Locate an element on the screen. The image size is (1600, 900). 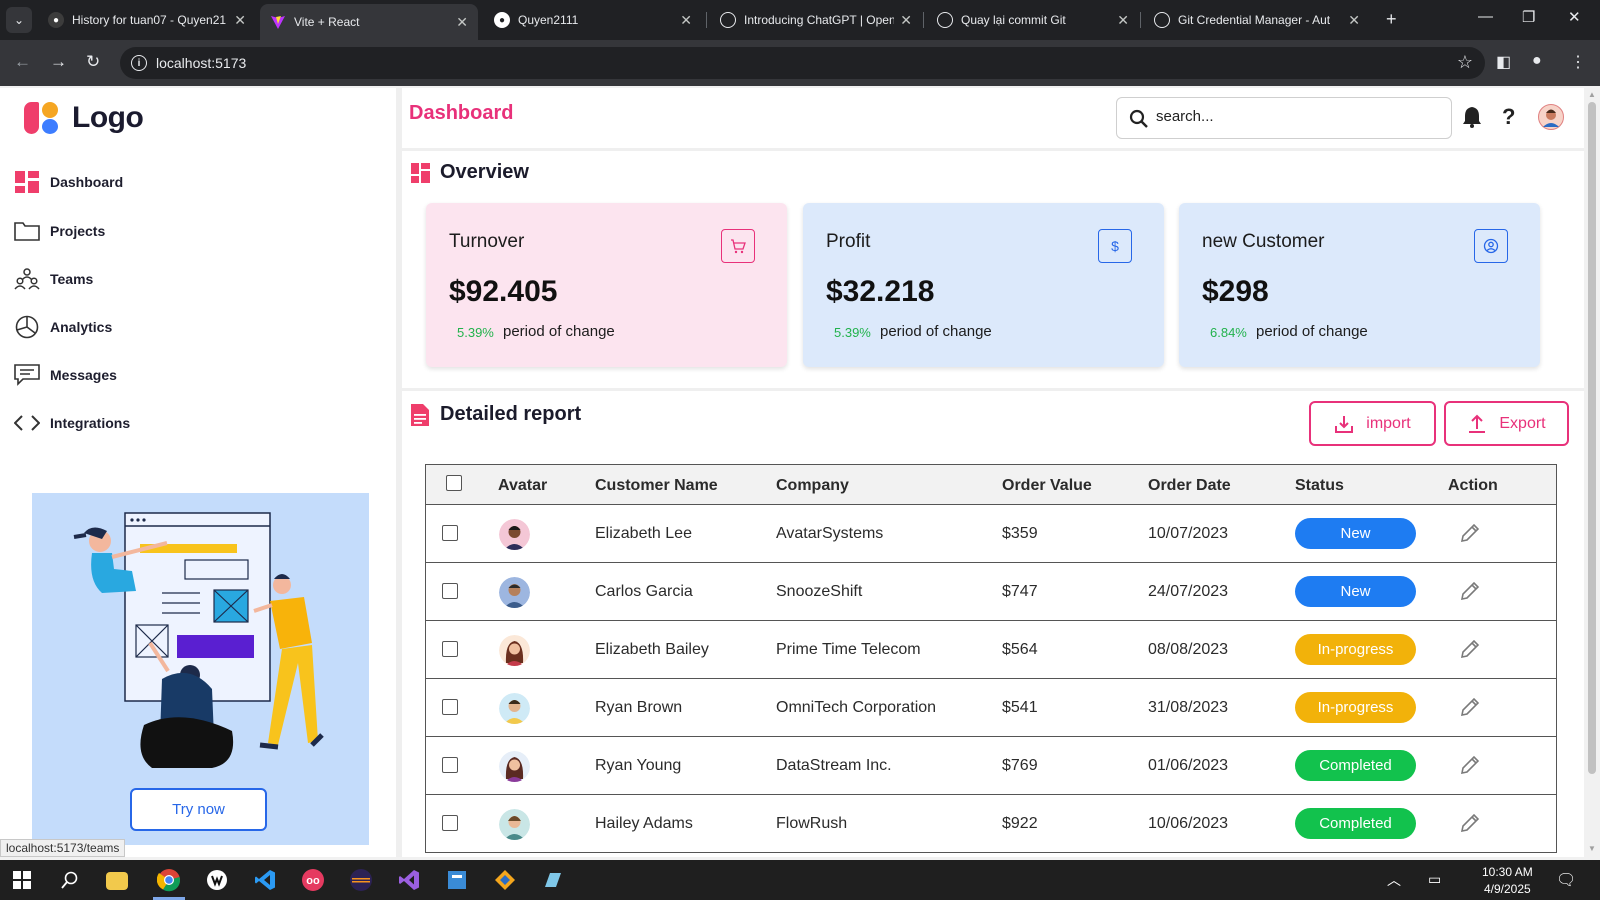
window-close-icon: ✕ is located at coordinates (1574, 17).